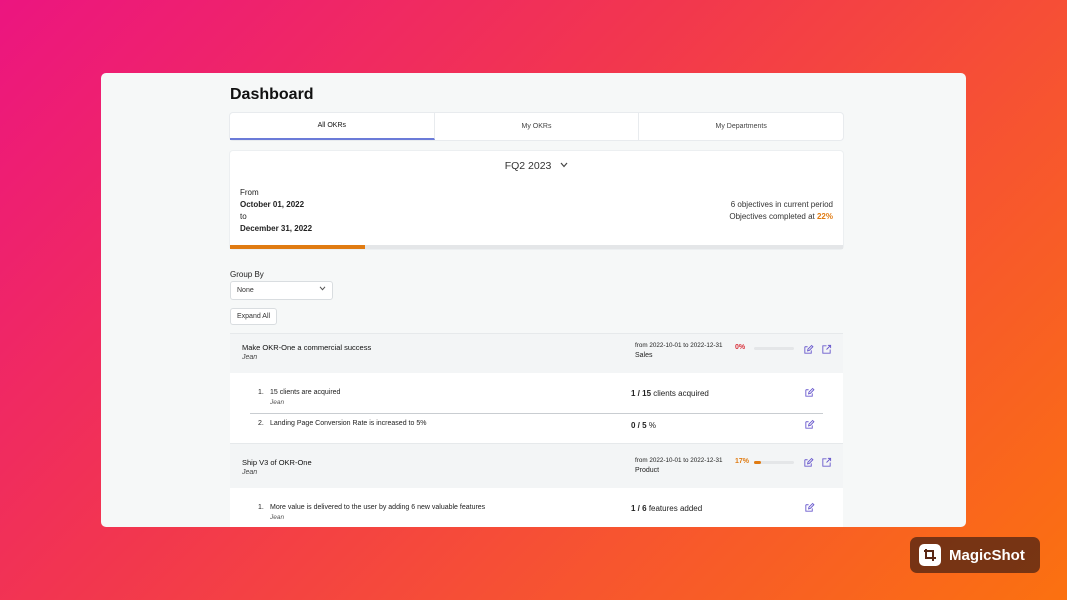 The width and height of the screenshot is (1067, 600). I want to click on objective-progress-fill, so click(757, 462).